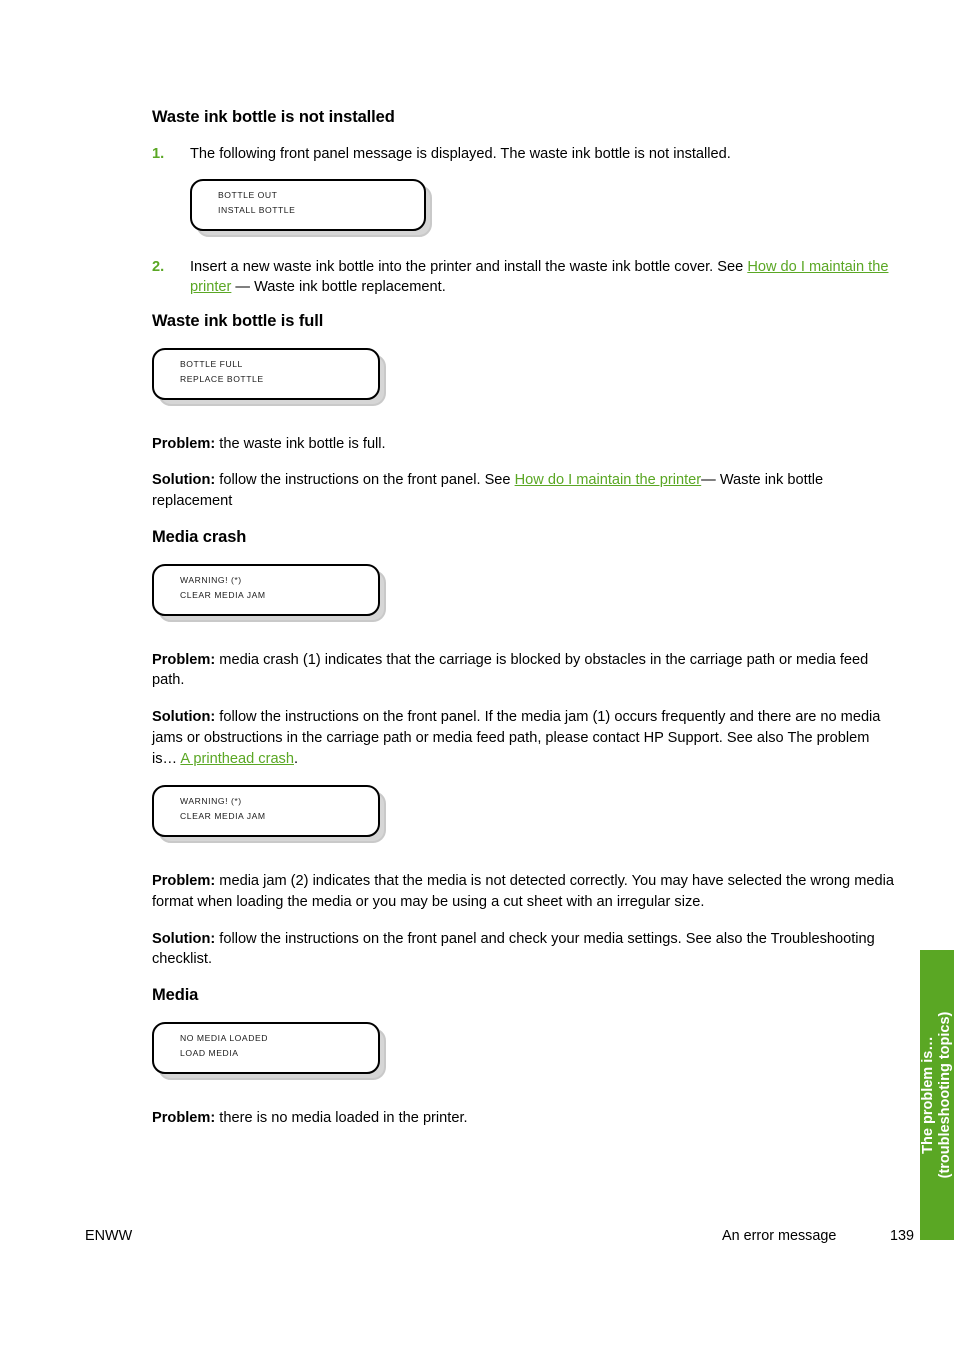  Describe the element at coordinates (779, 1236) in the screenshot. I see `footer-section-title: An error message` at that location.